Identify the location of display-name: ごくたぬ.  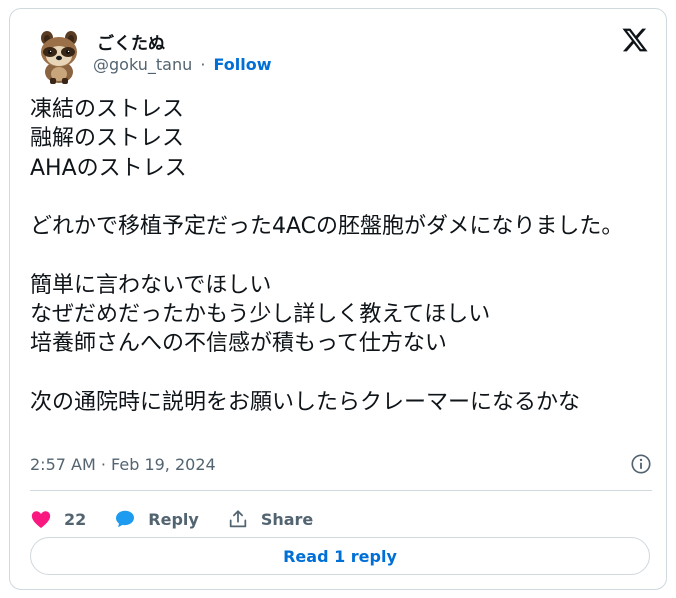
(131, 41).